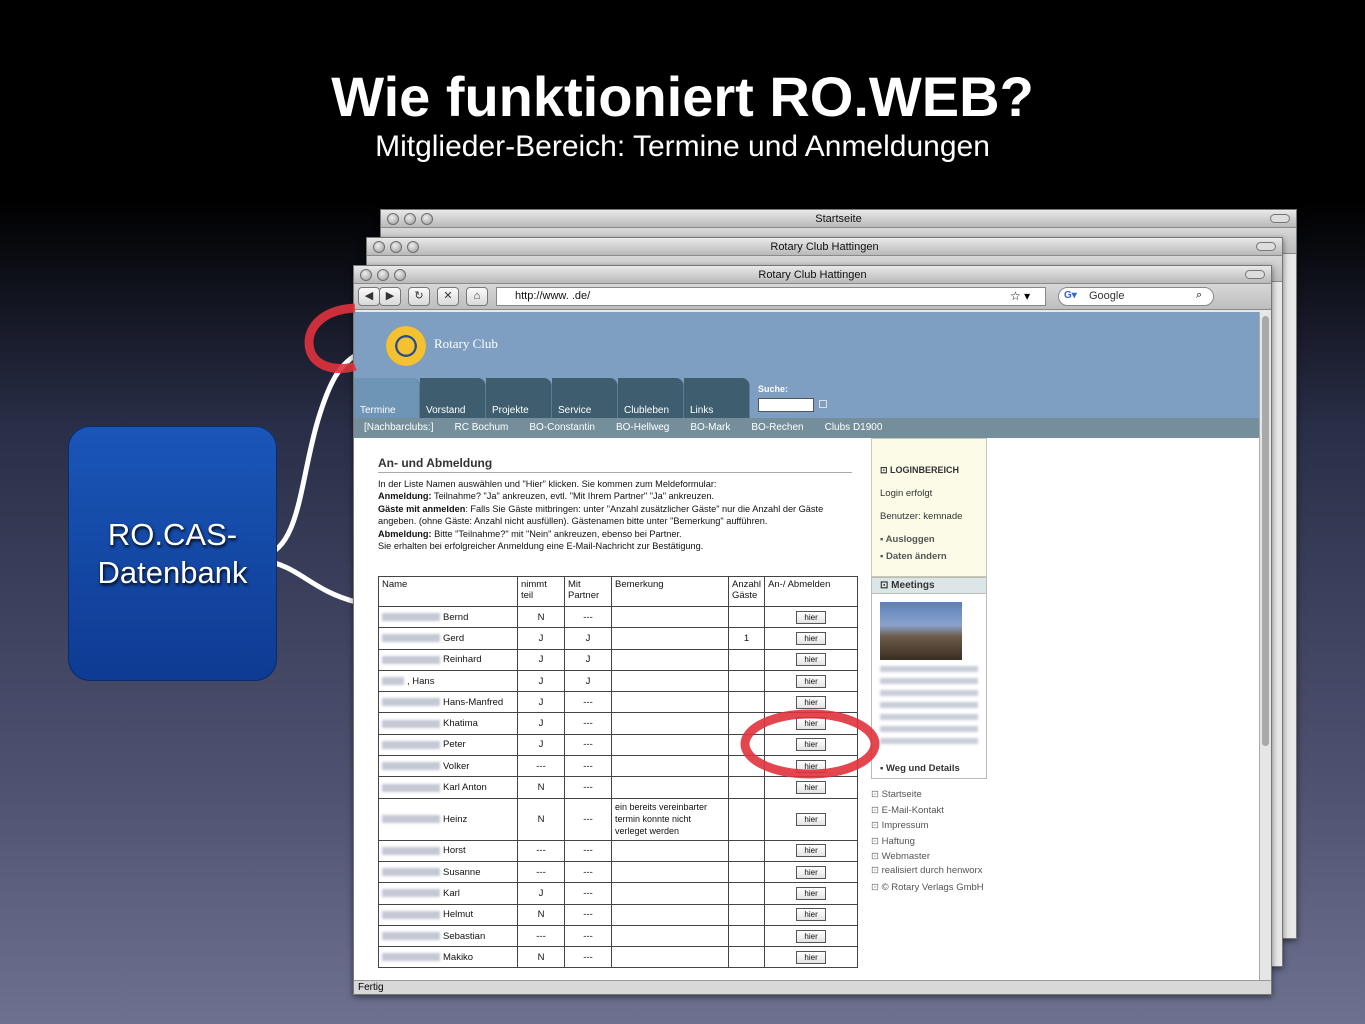  Describe the element at coordinates (585, 398) in the screenshot. I see `tab-service: Service` at that location.